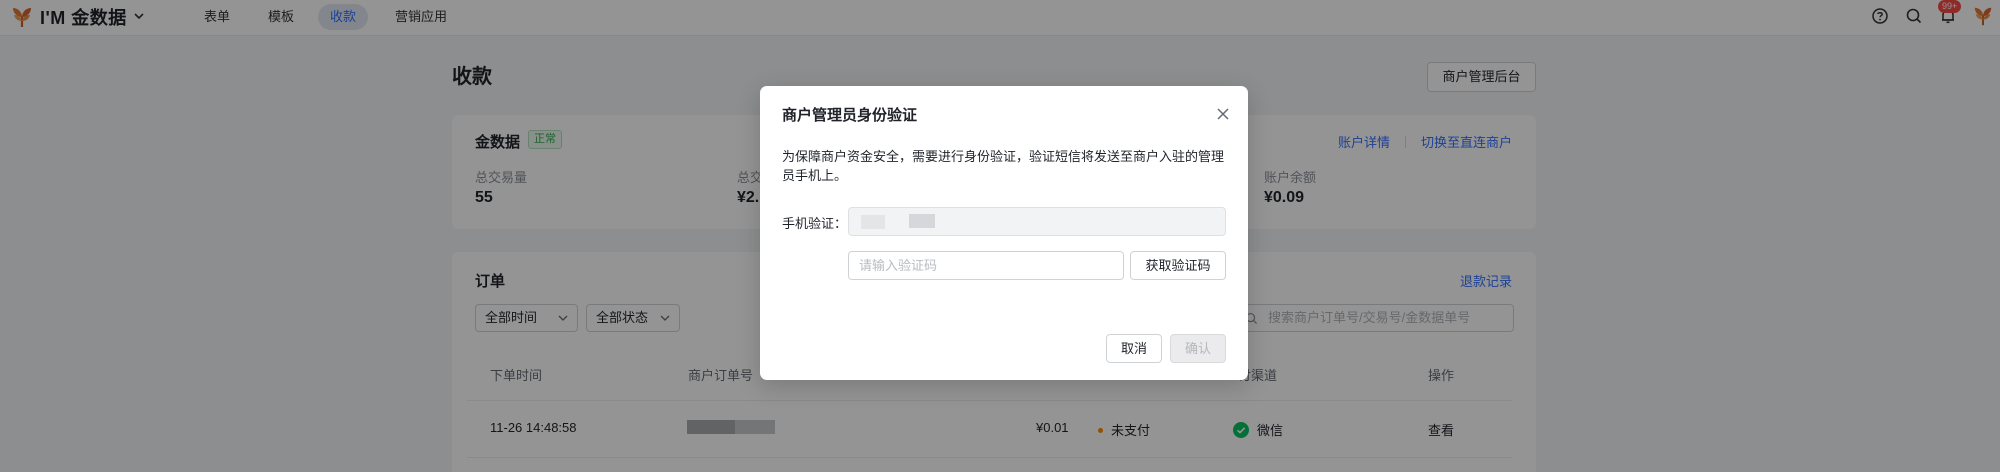 This screenshot has height=472, width=2000. What do you see at coordinates (986, 265) in the screenshot?
I see `verification-code-input: 请输入验证码` at bounding box center [986, 265].